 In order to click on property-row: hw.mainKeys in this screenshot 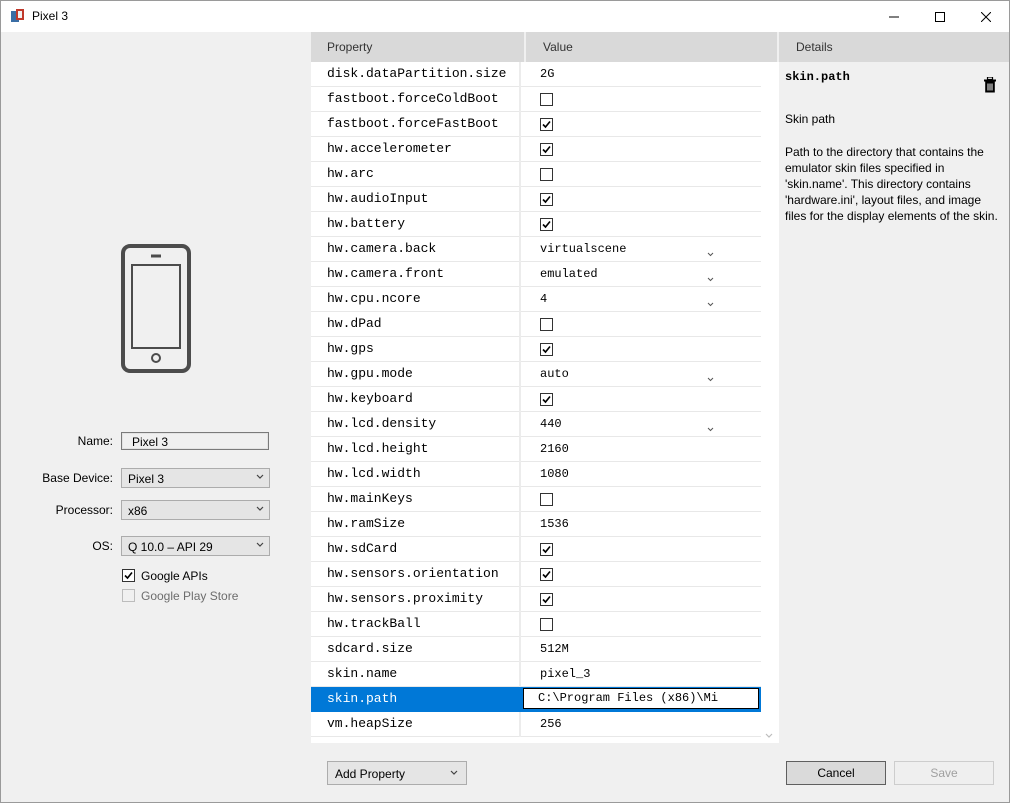, I will do `click(536, 499)`.